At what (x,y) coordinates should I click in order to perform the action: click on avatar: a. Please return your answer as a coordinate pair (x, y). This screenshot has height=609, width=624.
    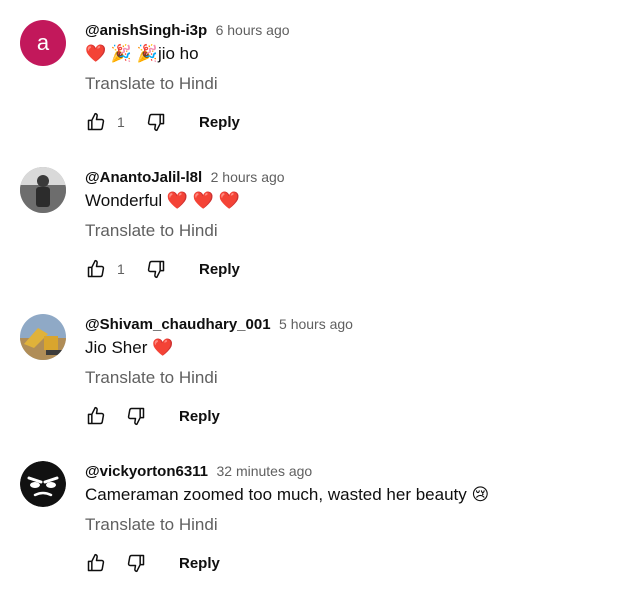
    Looking at the image, I should click on (43, 43).